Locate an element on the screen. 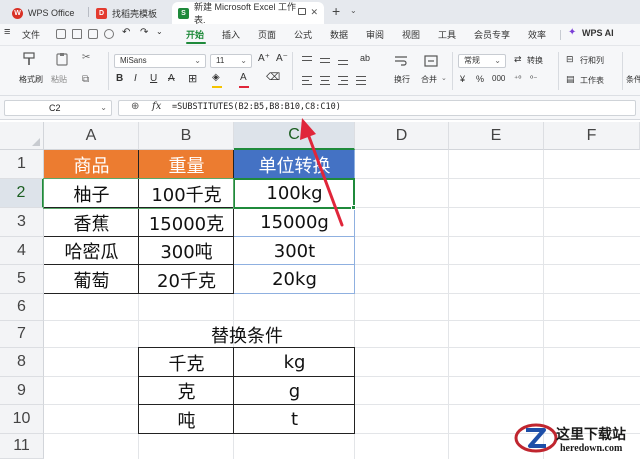 The width and height of the screenshot is (640, 459). tab-wps-office: W WPS Office is located at coordinates (46, 13).